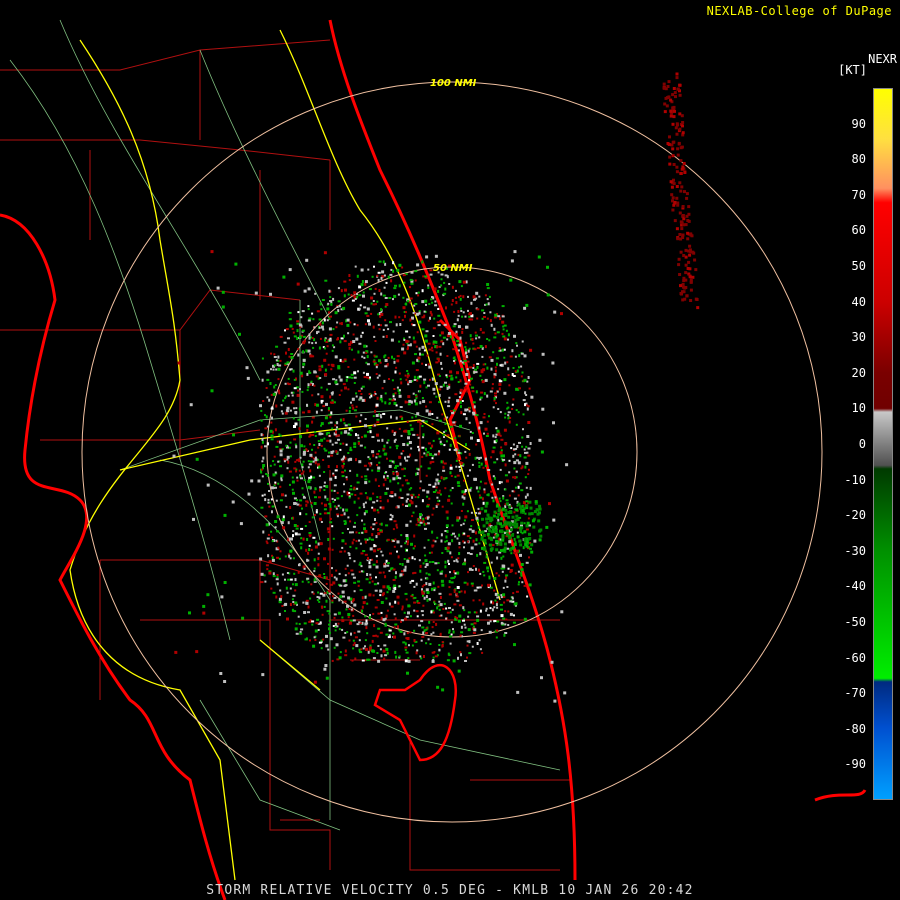 The width and height of the screenshot is (900, 900). I want to click on legend-tick: -40, so click(855, 586).